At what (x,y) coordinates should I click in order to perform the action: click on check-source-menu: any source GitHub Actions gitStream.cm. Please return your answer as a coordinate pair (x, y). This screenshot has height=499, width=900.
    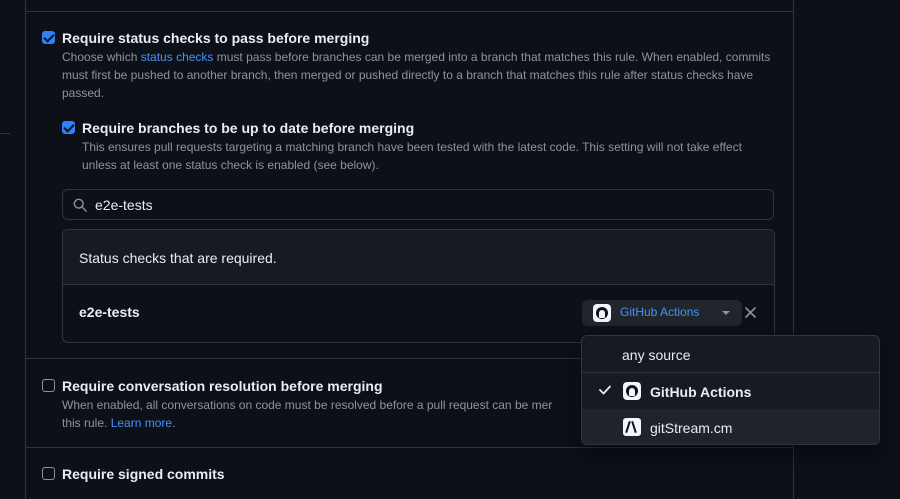
    Looking at the image, I should click on (730, 390).